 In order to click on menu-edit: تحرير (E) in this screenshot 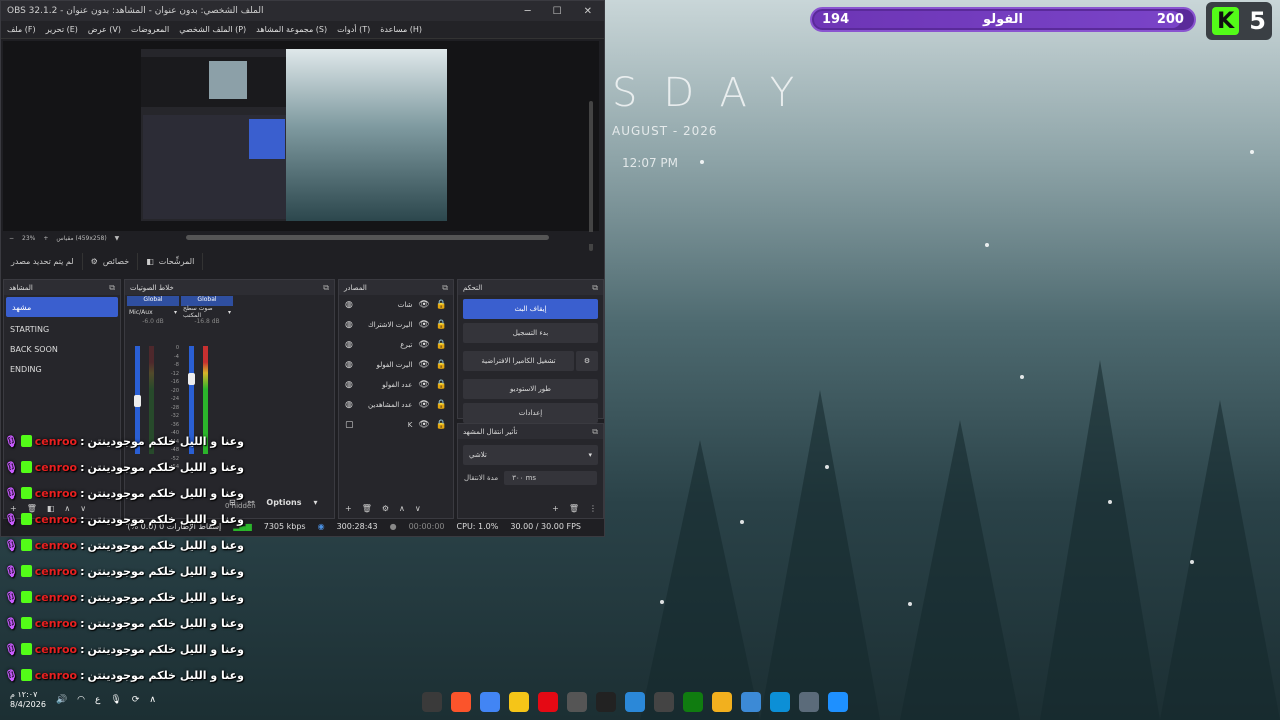, I will do `click(62, 29)`.